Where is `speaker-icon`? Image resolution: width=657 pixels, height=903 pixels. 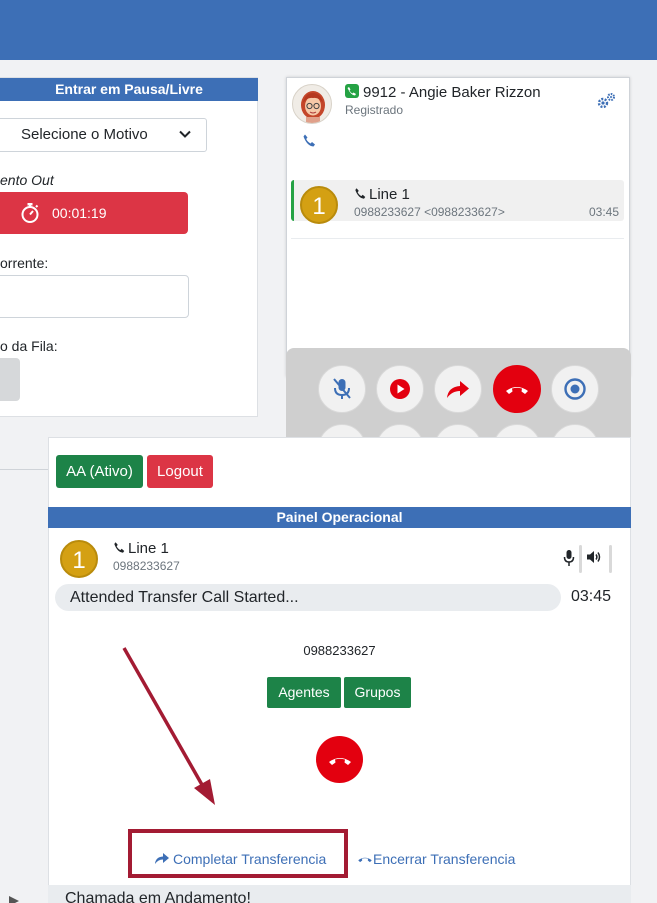
speaker-icon is located at coordinates (594, 559).